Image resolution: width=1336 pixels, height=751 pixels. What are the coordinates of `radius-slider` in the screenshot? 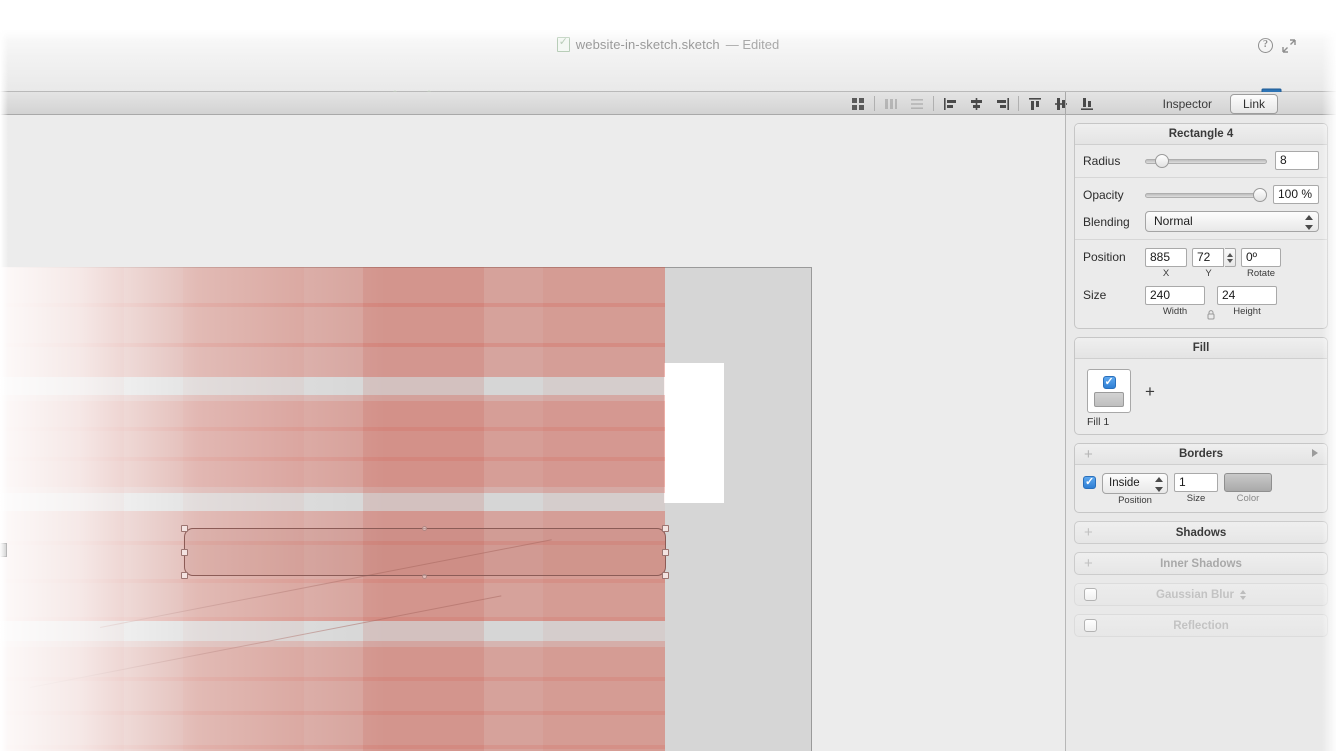 It's located at (1206, 161).